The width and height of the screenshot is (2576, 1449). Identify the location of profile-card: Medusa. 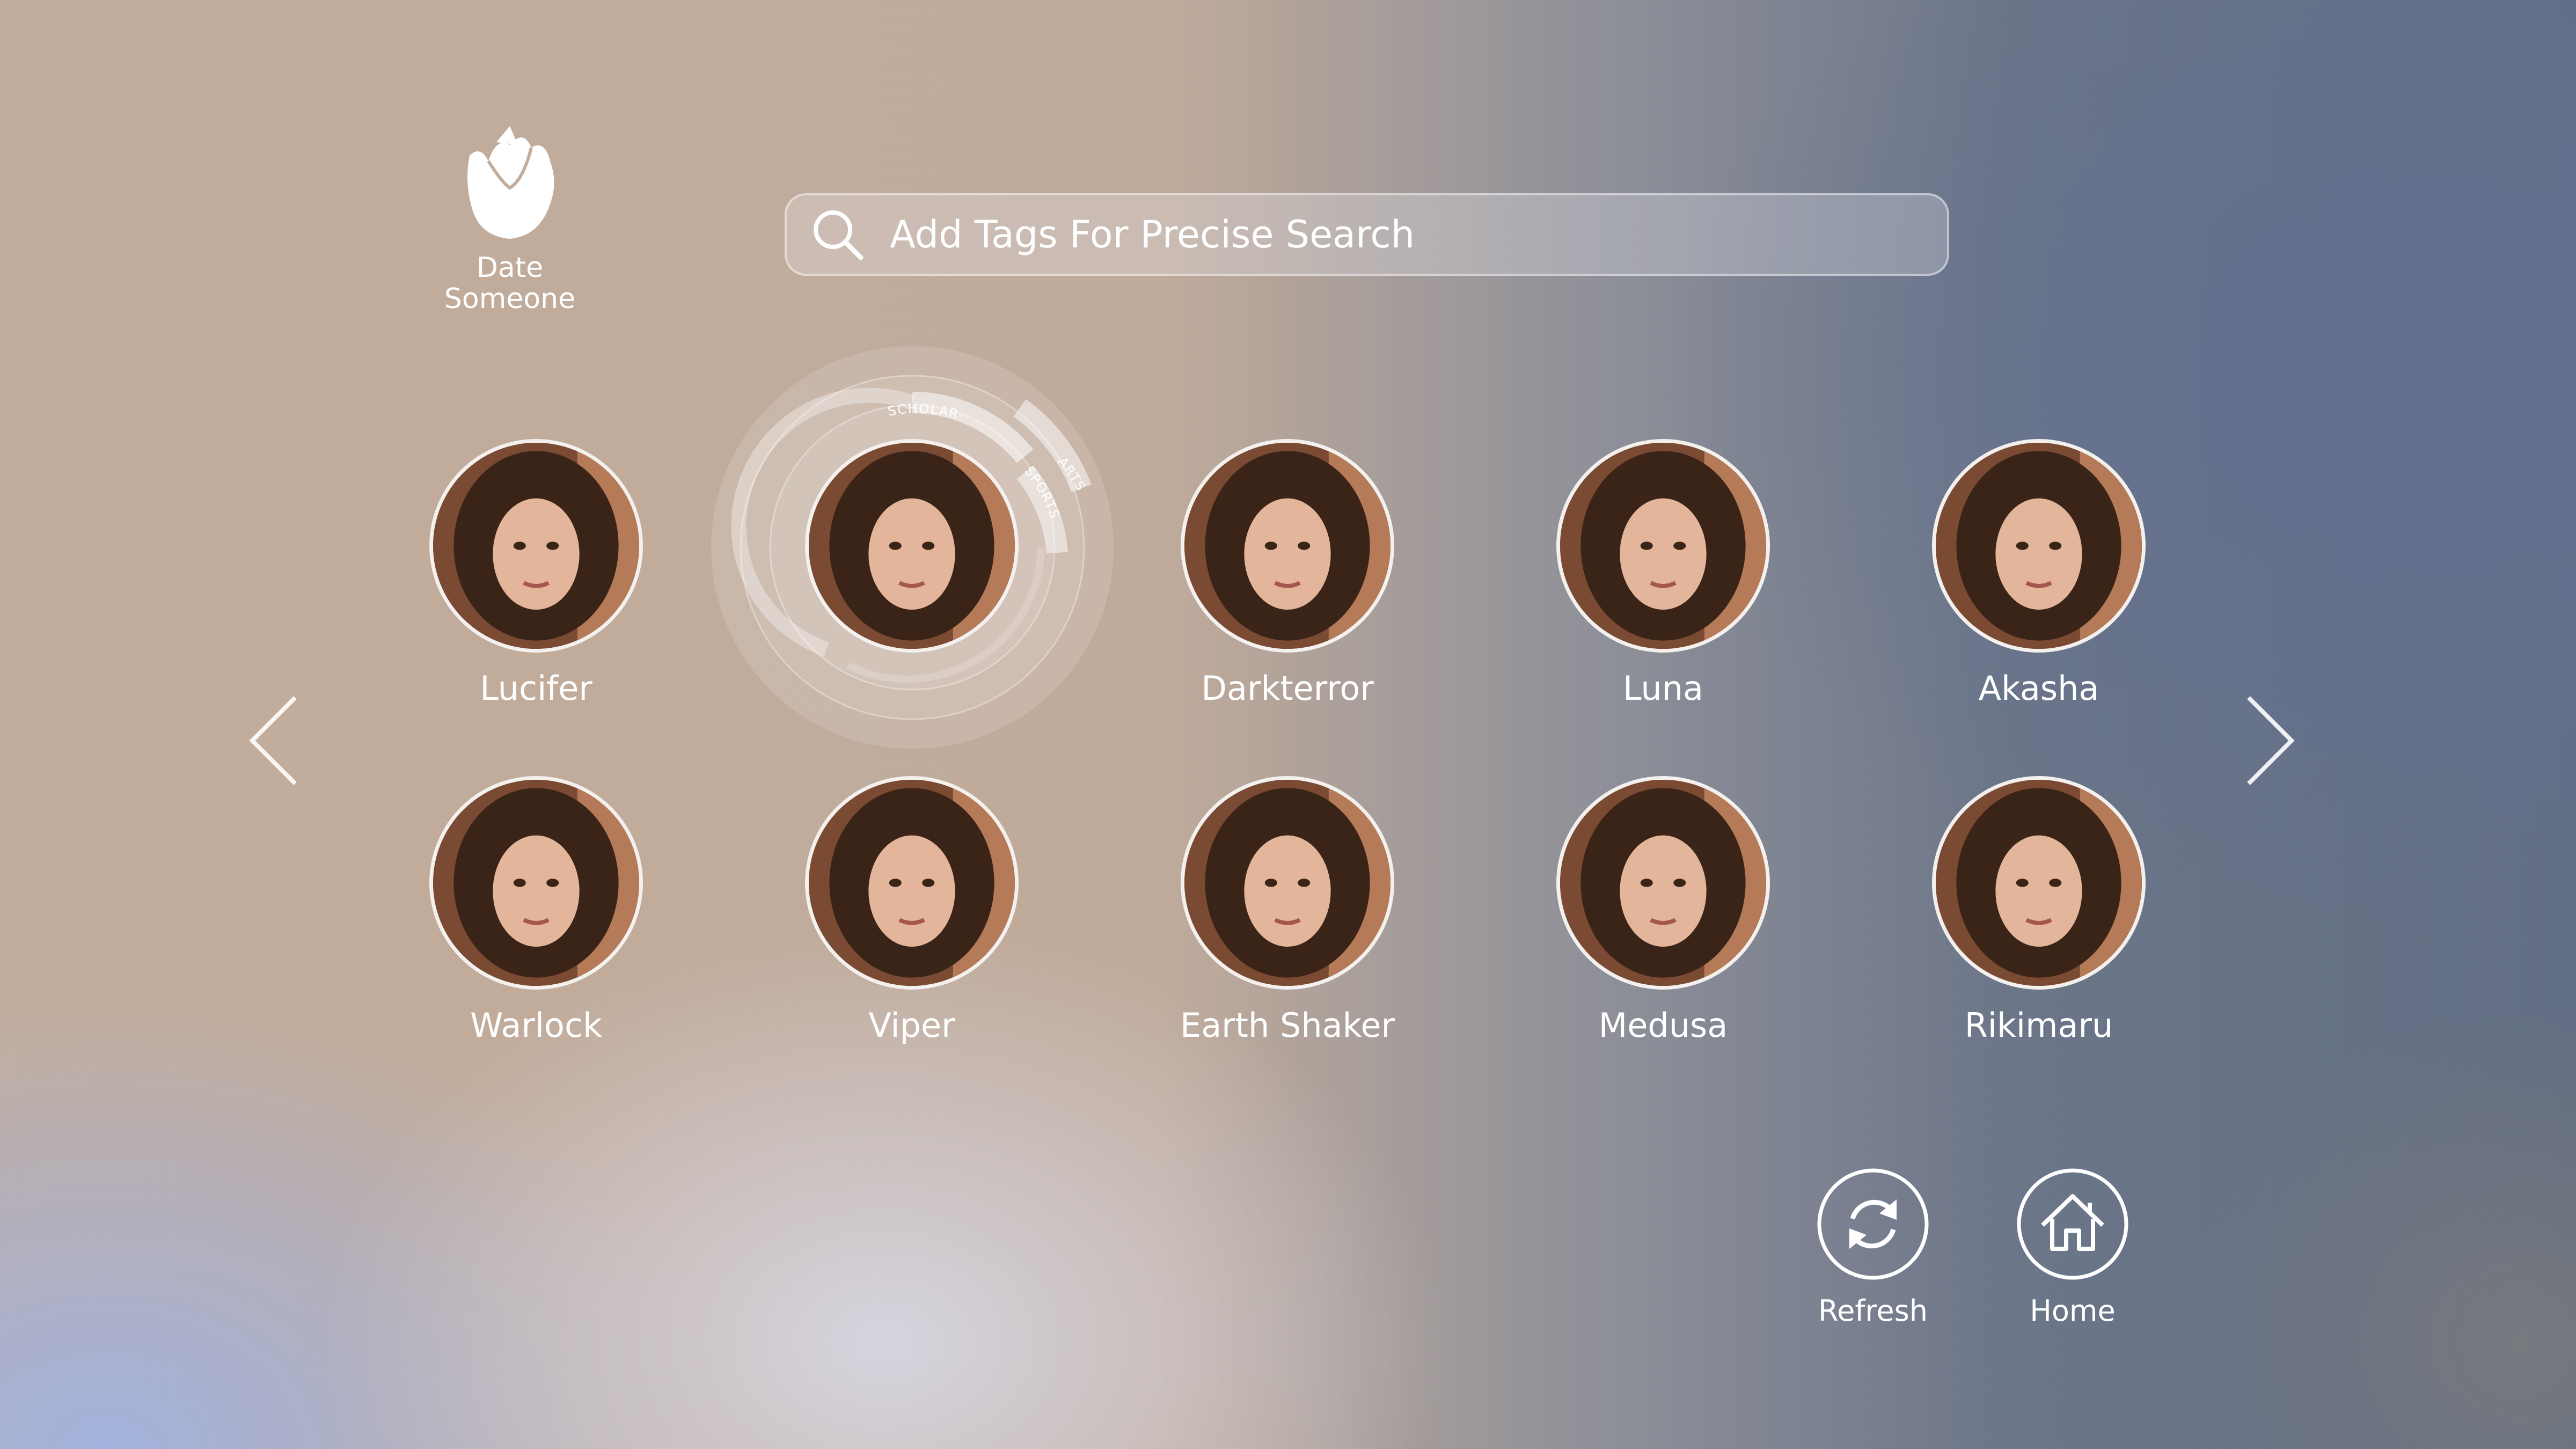
(1663, 910).